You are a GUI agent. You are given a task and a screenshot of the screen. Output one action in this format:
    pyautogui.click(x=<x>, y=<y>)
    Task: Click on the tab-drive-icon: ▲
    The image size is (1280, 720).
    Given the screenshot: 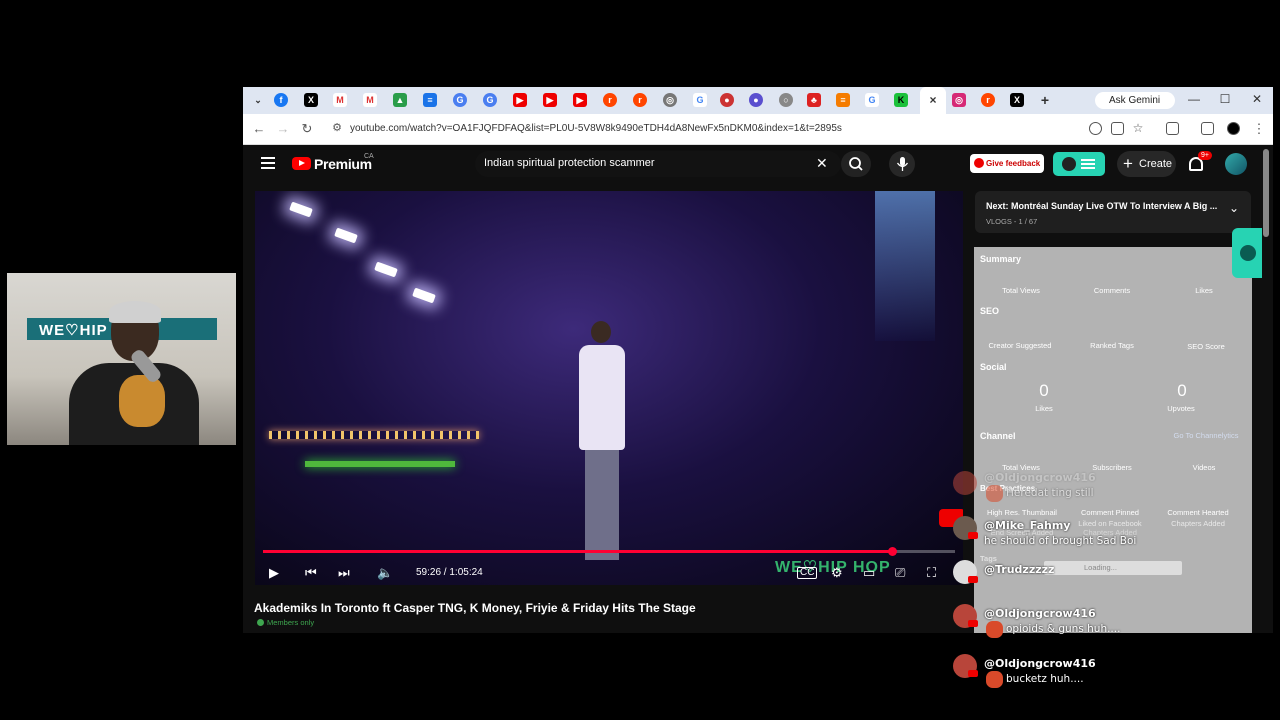 What is the action you would take?
    pyautogui.click(x=400, y=100)
    